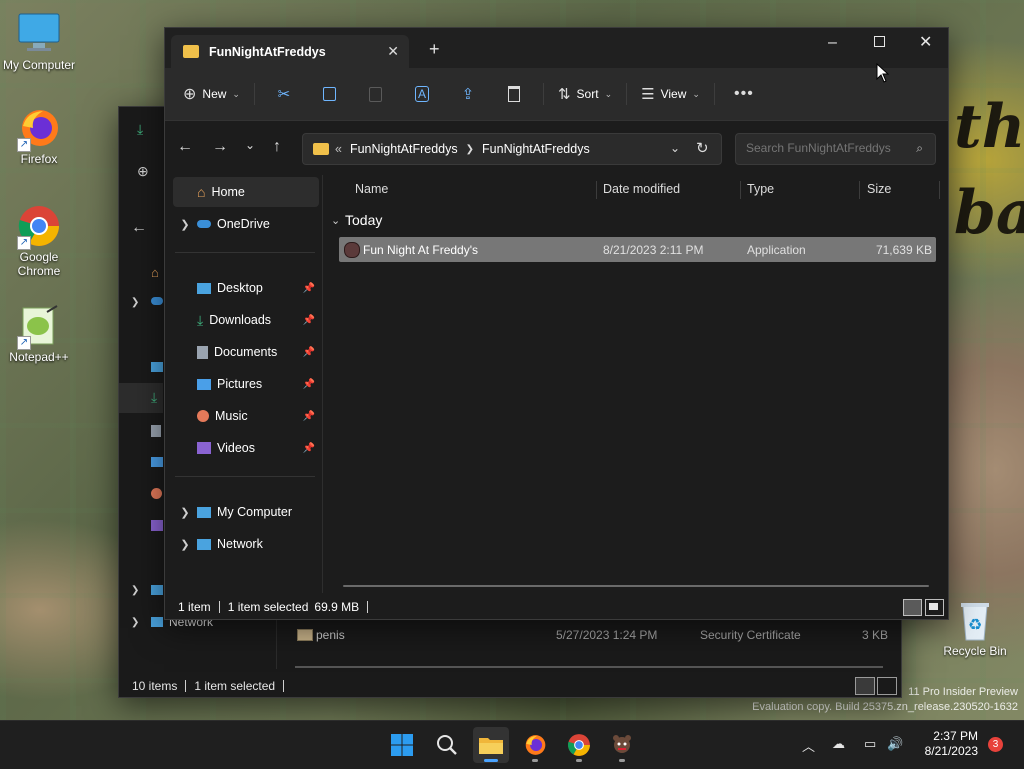  What do you see at coordinates (277, 147) in the screenshot?
I see `up-arrow-icon: ↑` at bounding box center [277, 147].